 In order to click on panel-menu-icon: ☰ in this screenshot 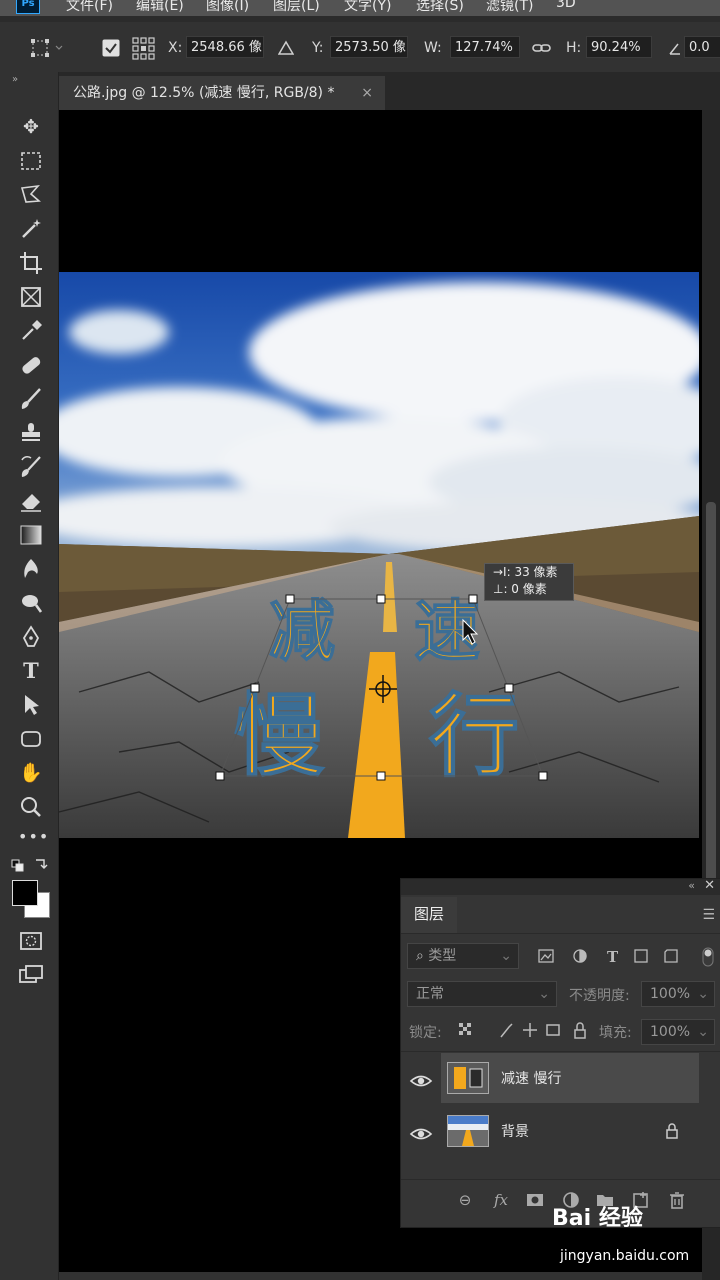, I will do `click(708, 915)`.